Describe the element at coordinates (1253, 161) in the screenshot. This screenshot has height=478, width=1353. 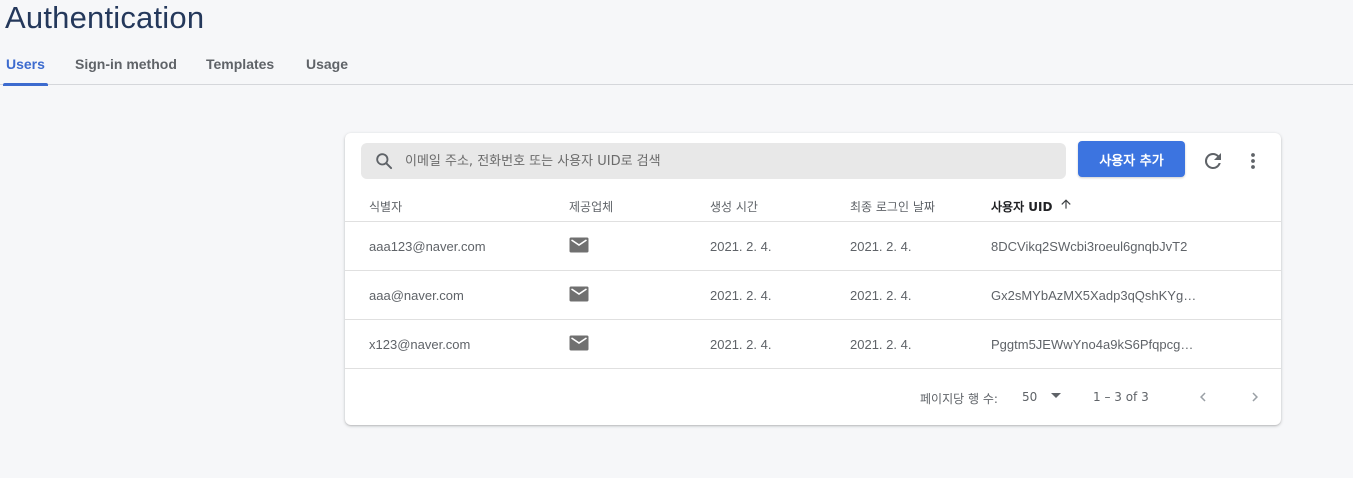
I see `more-vert-icon` at that location.